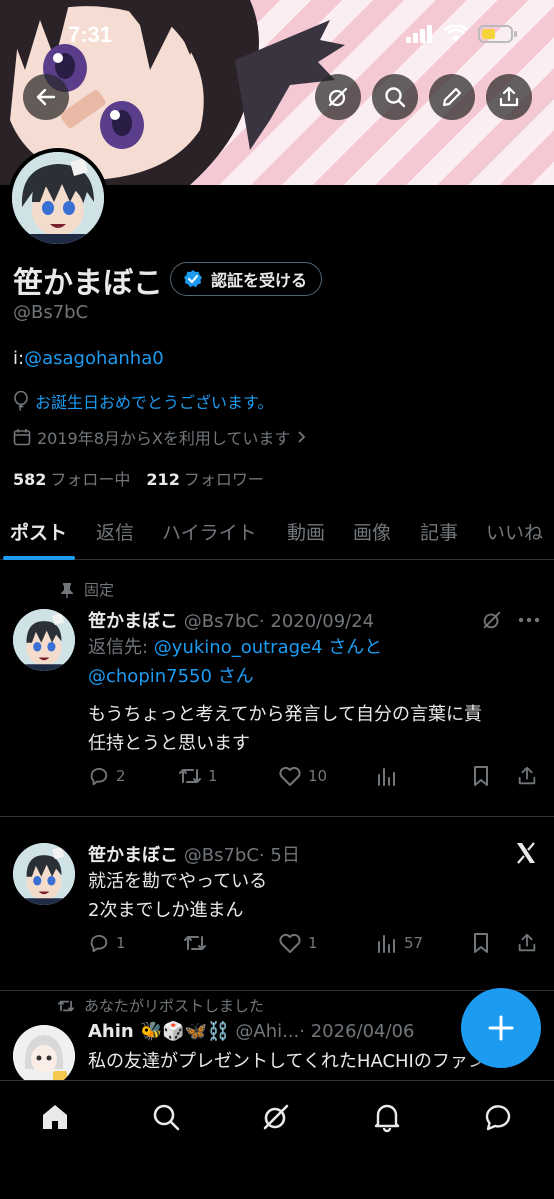 Image resolution: width=554 pixels, height=1199 pixels. I want to click on tab-likes: いいね, so click(514, 531).